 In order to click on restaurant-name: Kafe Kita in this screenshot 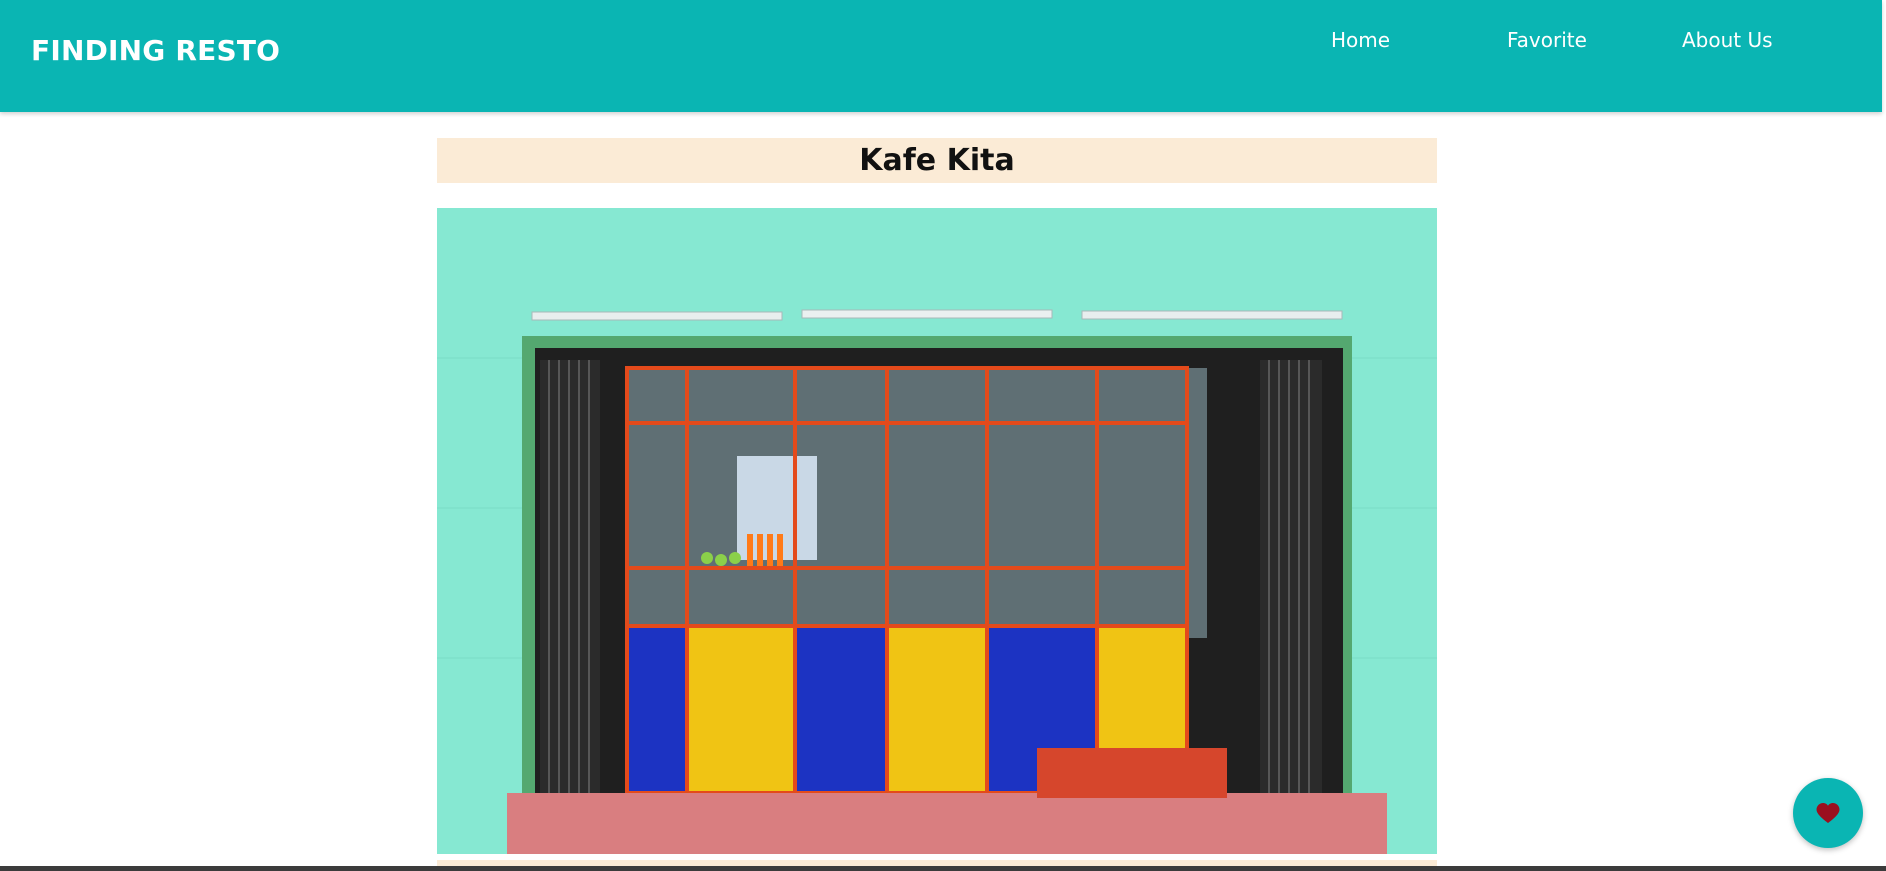, I will do `click(937, 160)`.